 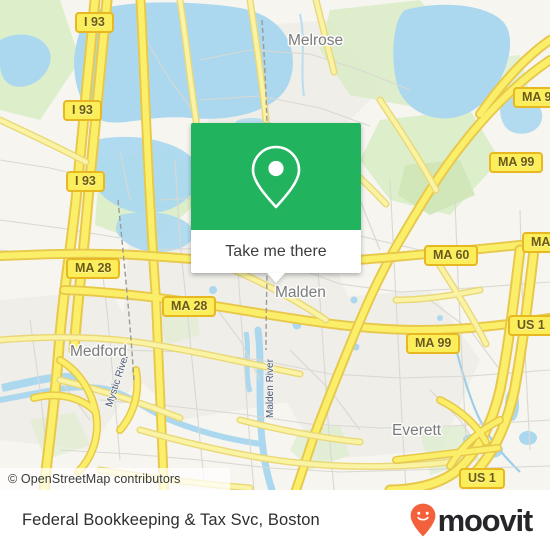 What do you see at coordinates (316, 40) in the screenshot?
I see `map-label-melrose: Melrose` at bounding box center [316, 40].